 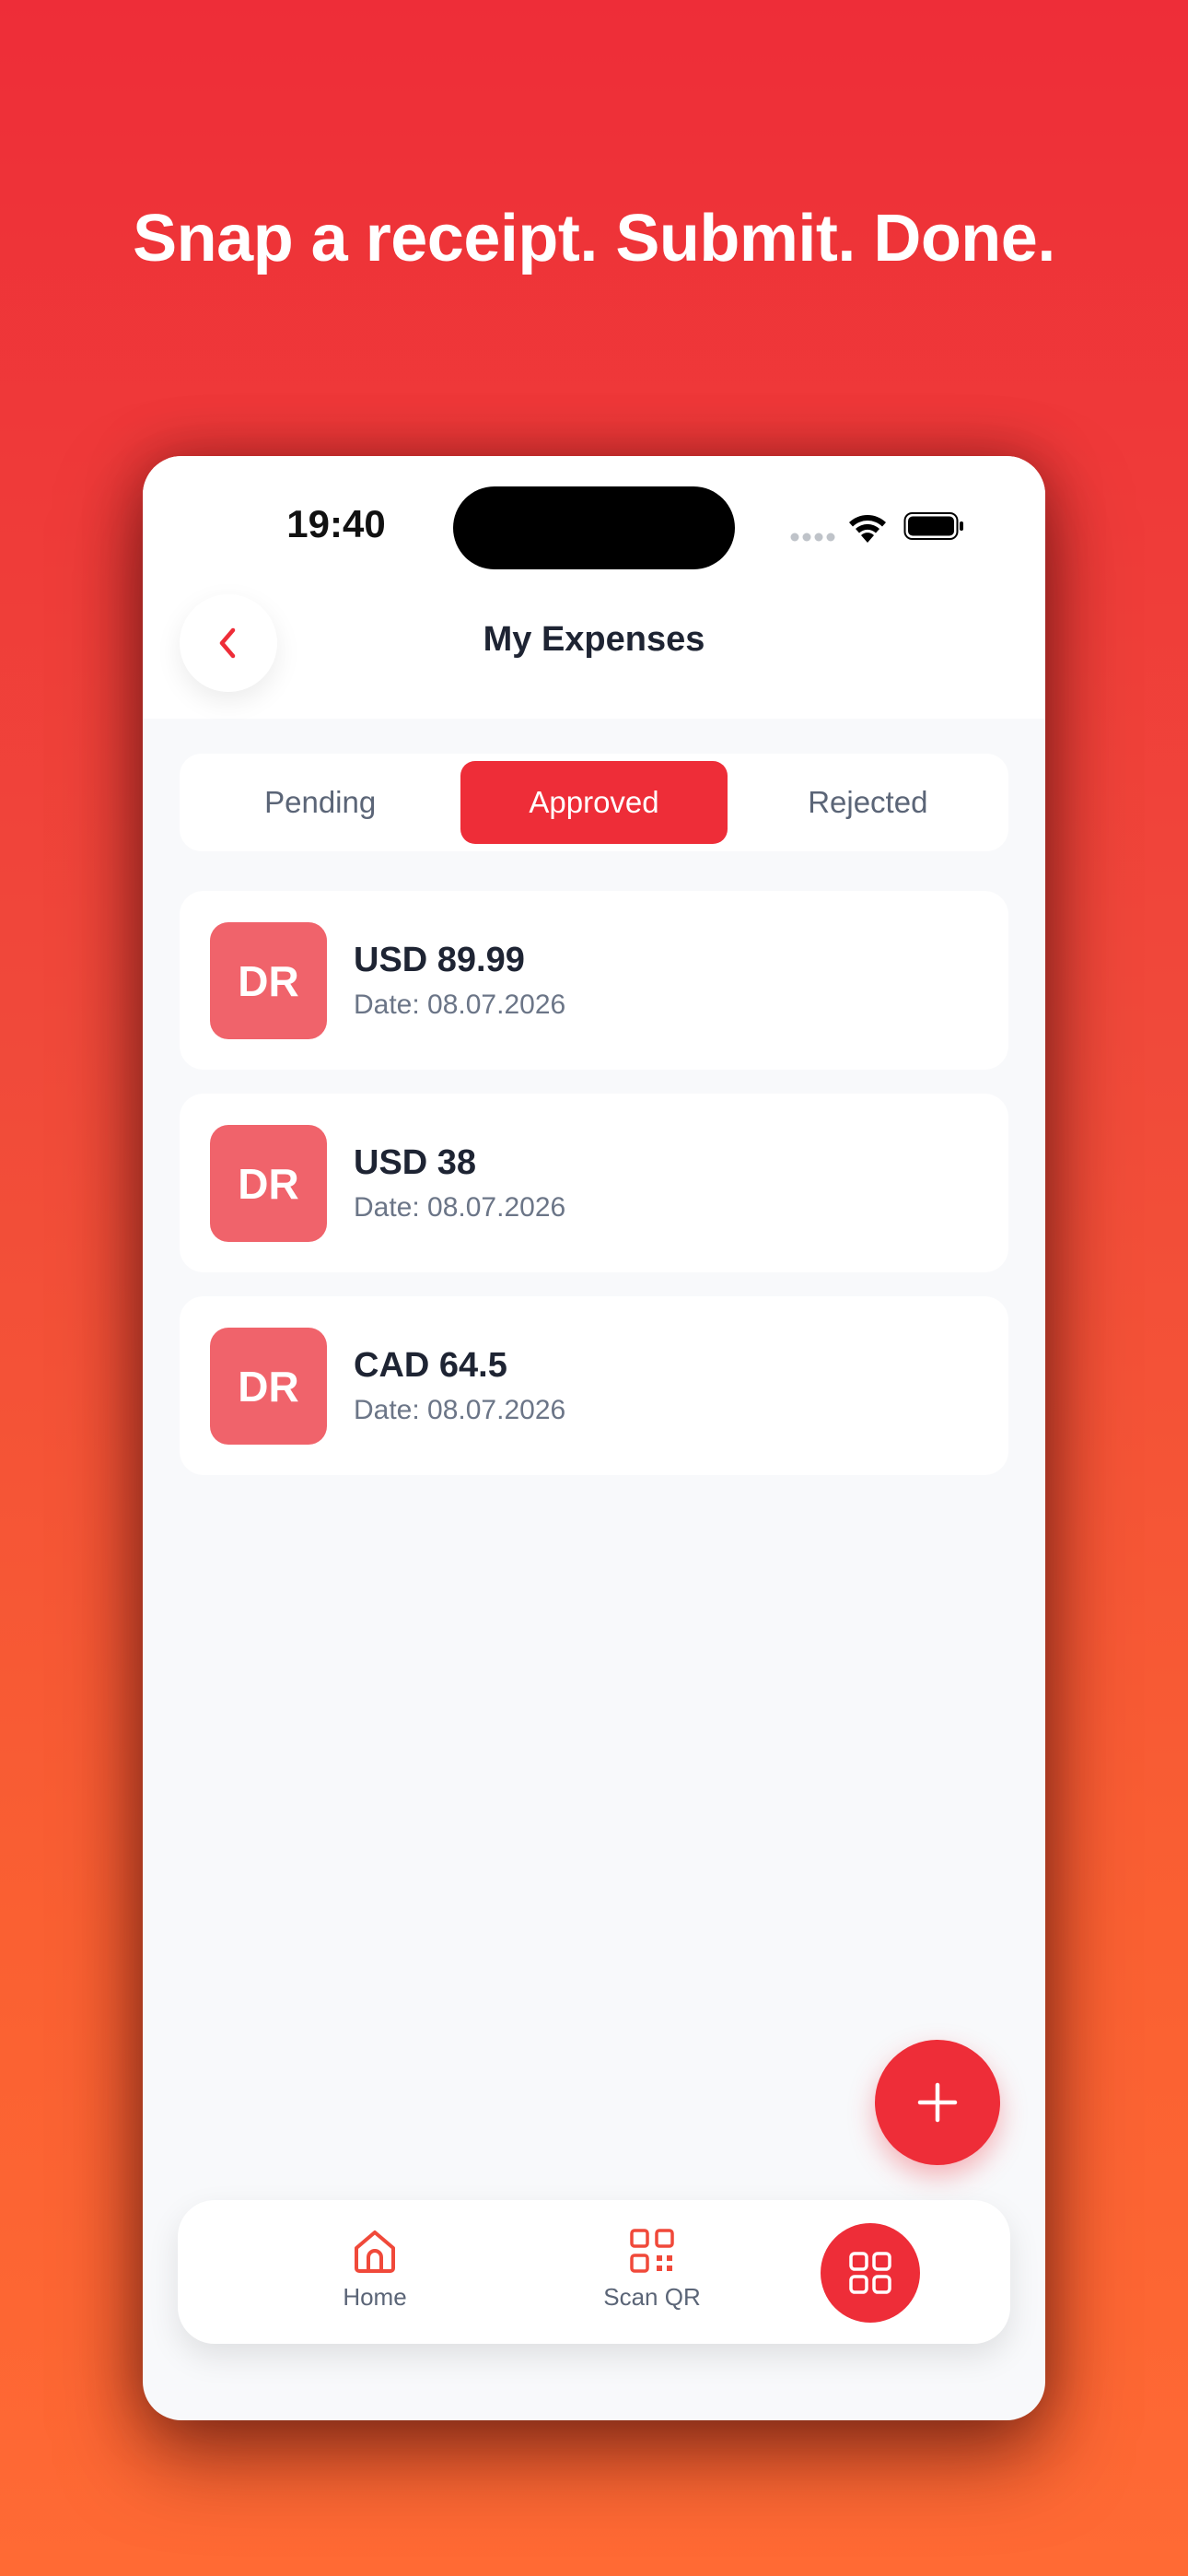 What do you see at coordinates (594, 980) in the screenshot?
I see `expense-card: DR USD 89.99 Date: 08.07.2026` at bounding box center [594, 980].